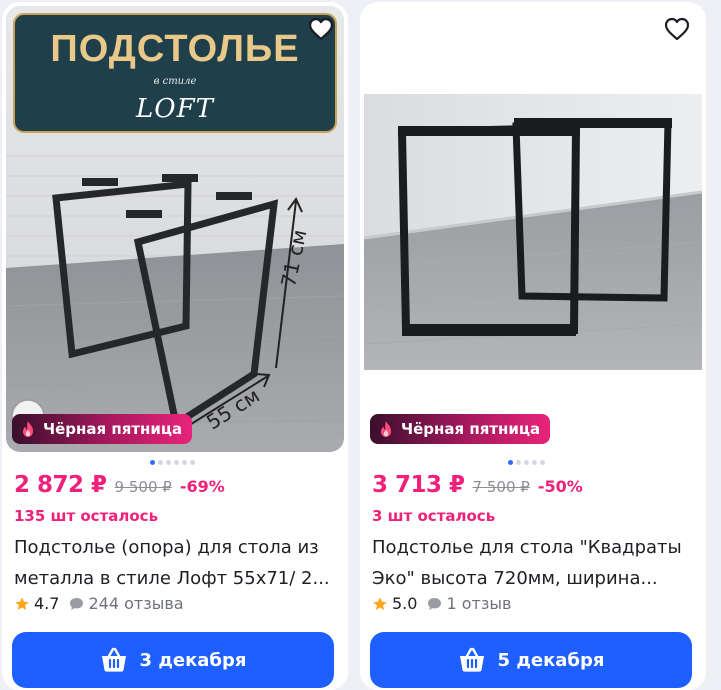  What do you see at coordinates (551, 660) in the screenshot?
I see `delivery-date: 5 декабря` at bounding box center [551, 660].